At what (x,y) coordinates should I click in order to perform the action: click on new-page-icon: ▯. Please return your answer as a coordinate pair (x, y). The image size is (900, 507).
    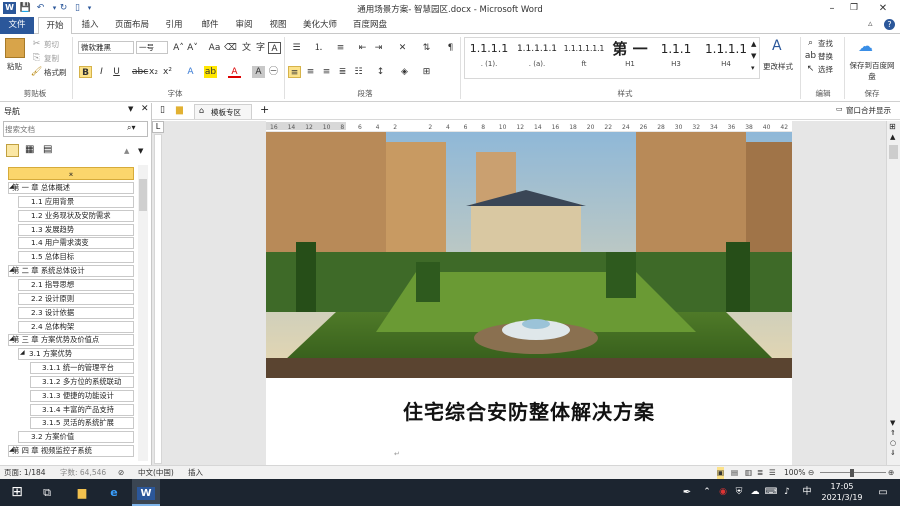
    Looking at the image, I should click on (162, 110).